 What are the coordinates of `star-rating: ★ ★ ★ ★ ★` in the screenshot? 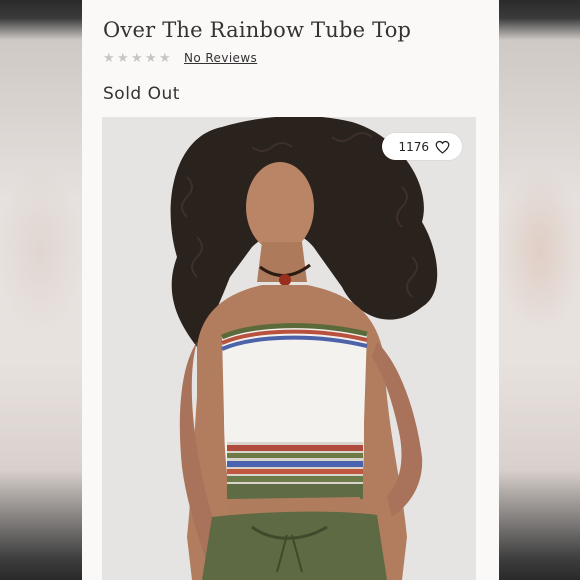 It's located at (137, 58).